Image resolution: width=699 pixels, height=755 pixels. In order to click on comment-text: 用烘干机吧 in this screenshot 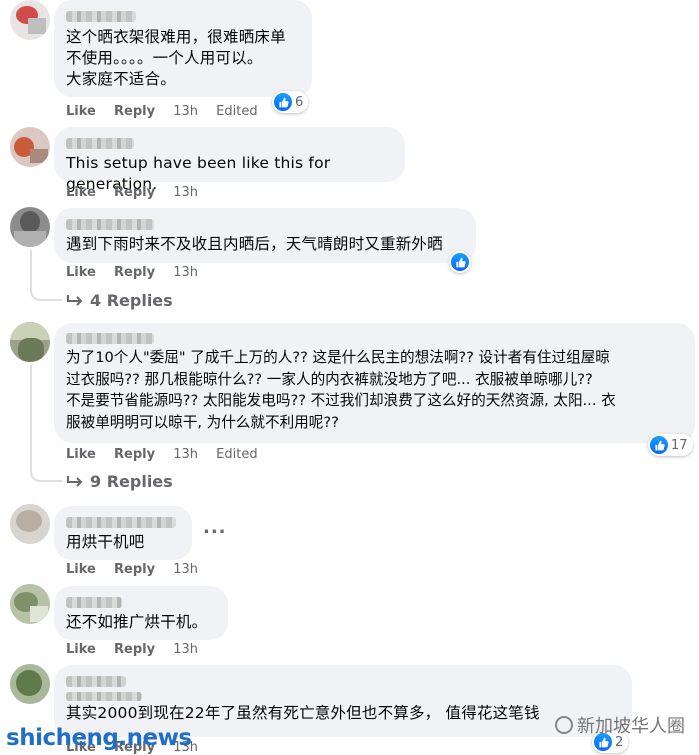, I will do `click(105, 542)`.